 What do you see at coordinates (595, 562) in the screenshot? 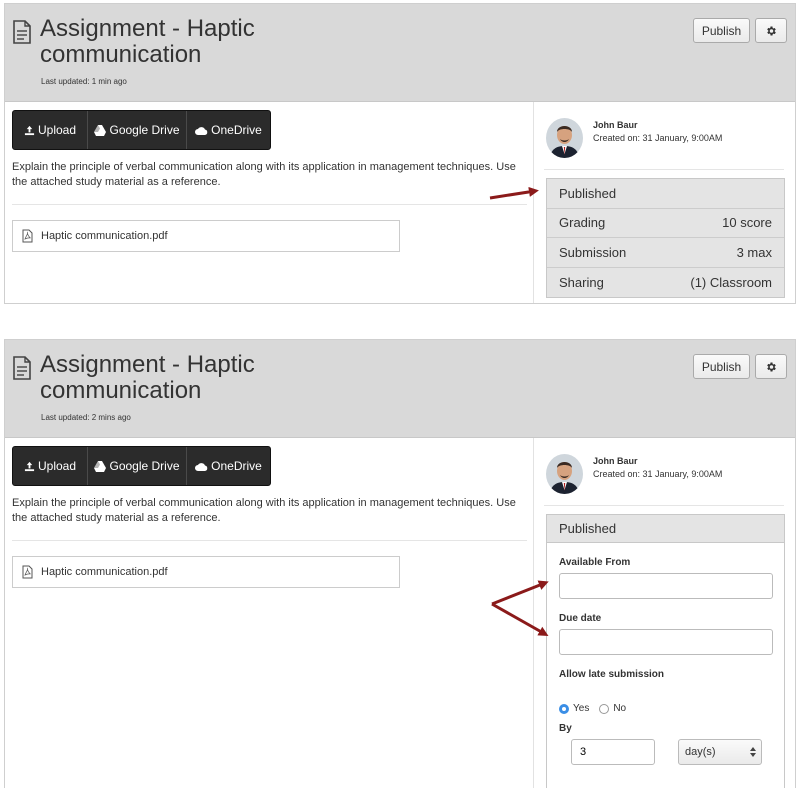
I see `available-from-label: Available From` at bounding box center [595, 562].